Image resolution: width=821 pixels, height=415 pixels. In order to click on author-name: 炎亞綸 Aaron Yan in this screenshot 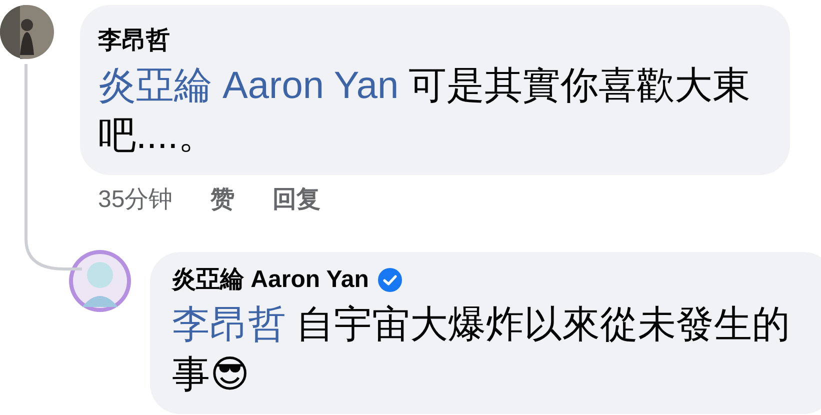, I will do `click(270, 280)`.